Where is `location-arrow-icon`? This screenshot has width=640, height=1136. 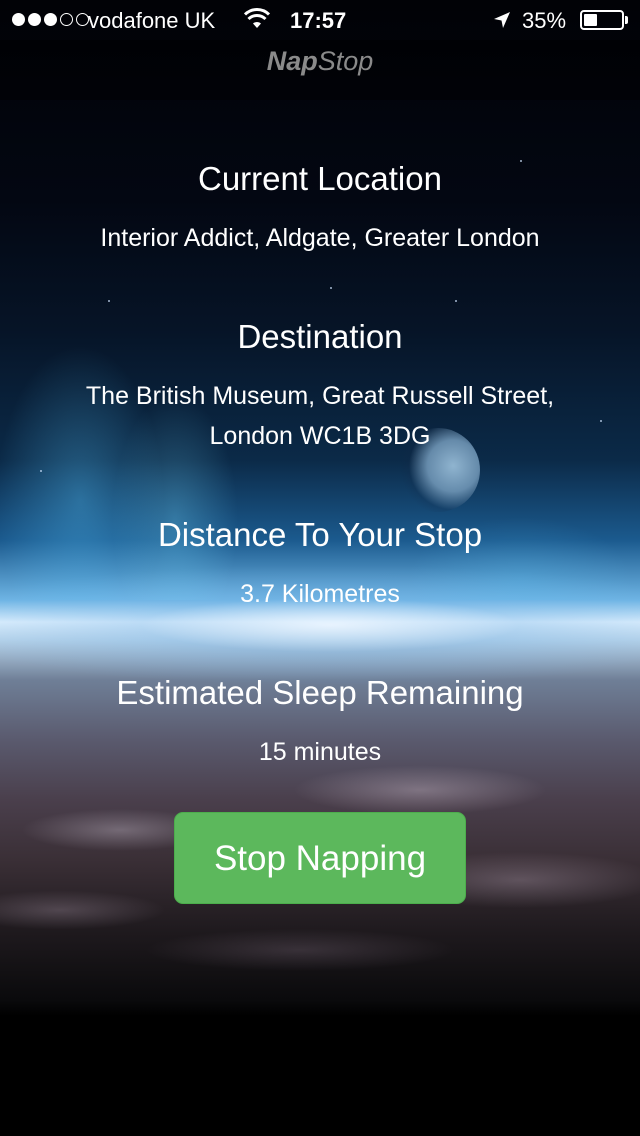
location-arrow-icon is located at coordinates (502, 20).